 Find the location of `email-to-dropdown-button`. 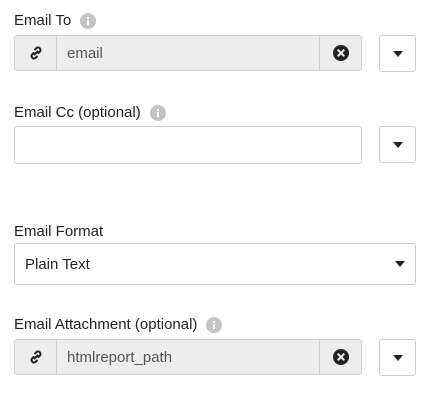

email-to-dropdown-button is located at coordinates (397, 53).